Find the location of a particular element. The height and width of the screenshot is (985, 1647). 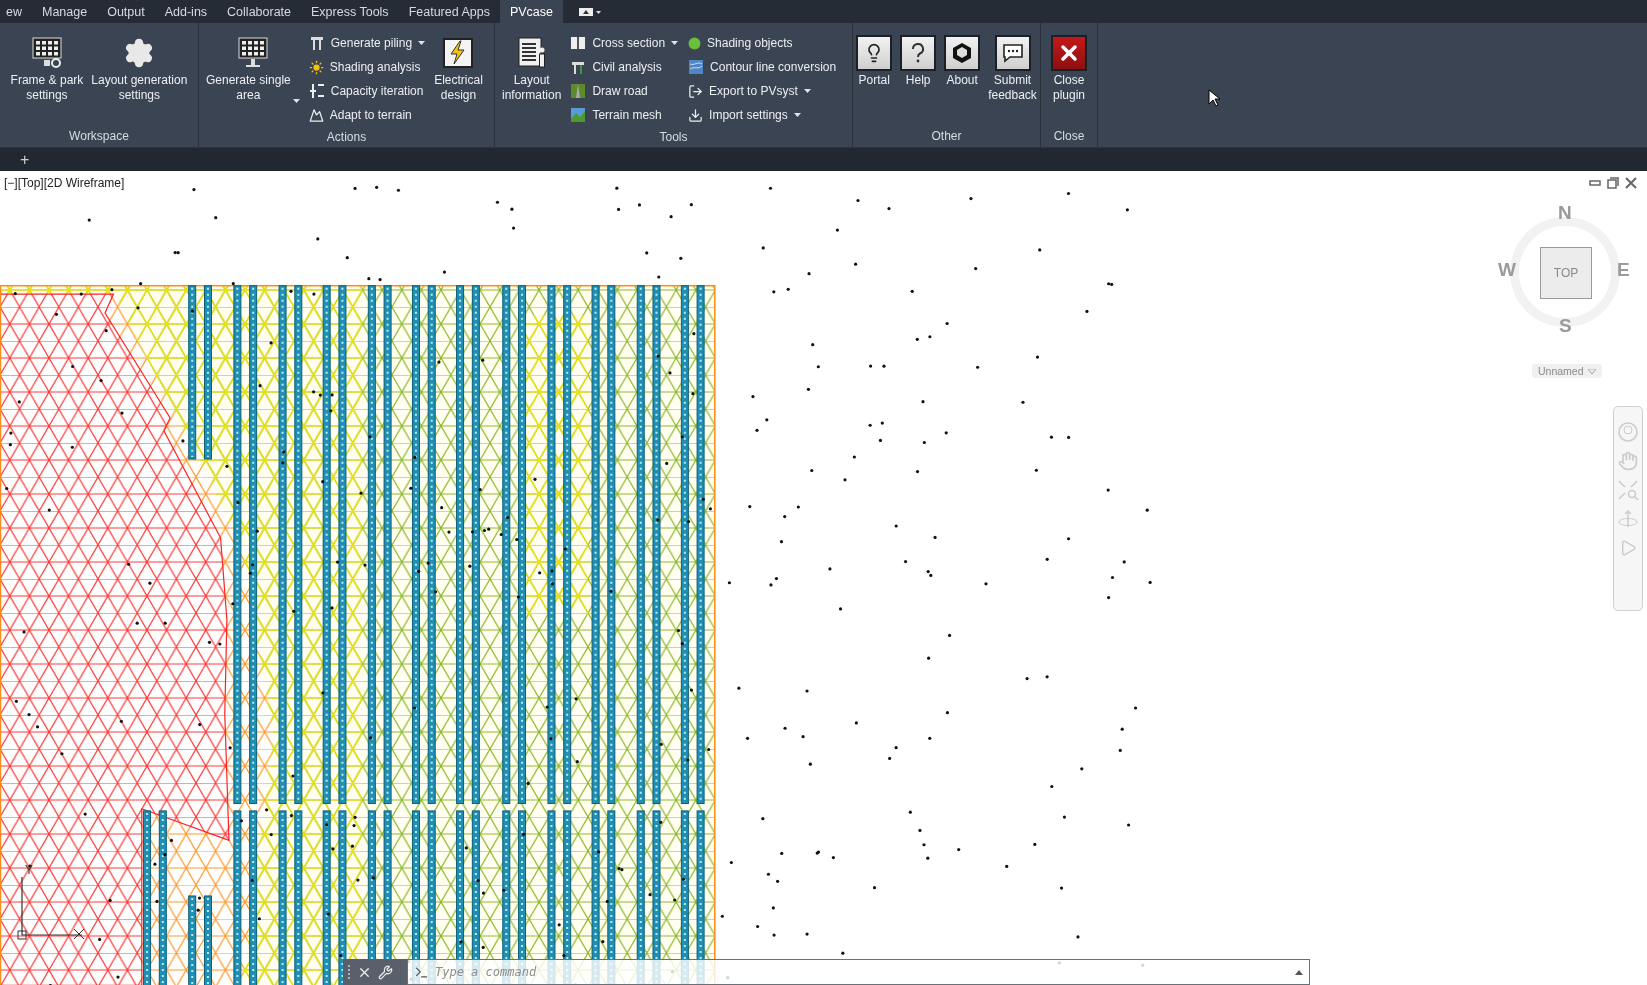

ribbon-button: Export to PVsyst is located at coordinates (762, 91).